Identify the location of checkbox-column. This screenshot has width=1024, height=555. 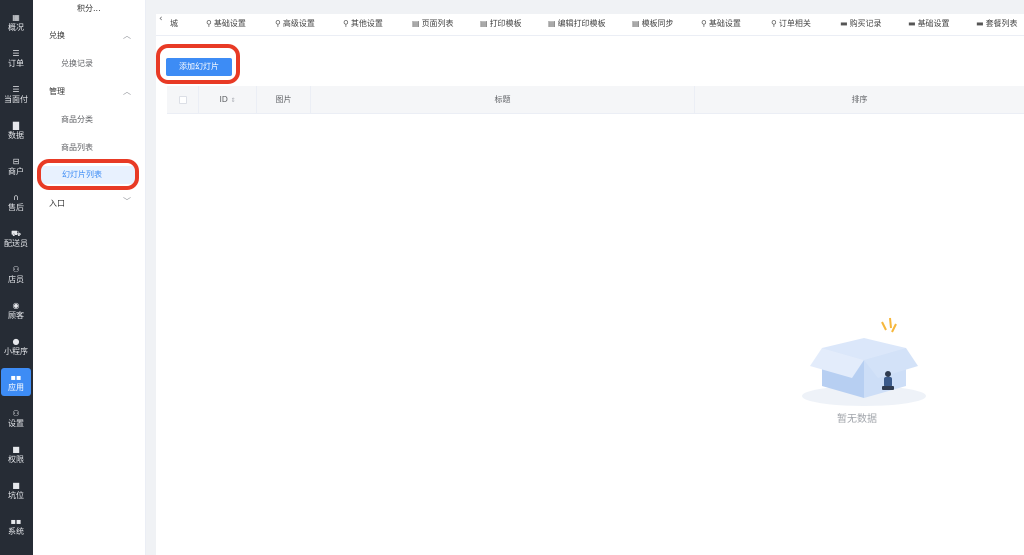
(183, 100).